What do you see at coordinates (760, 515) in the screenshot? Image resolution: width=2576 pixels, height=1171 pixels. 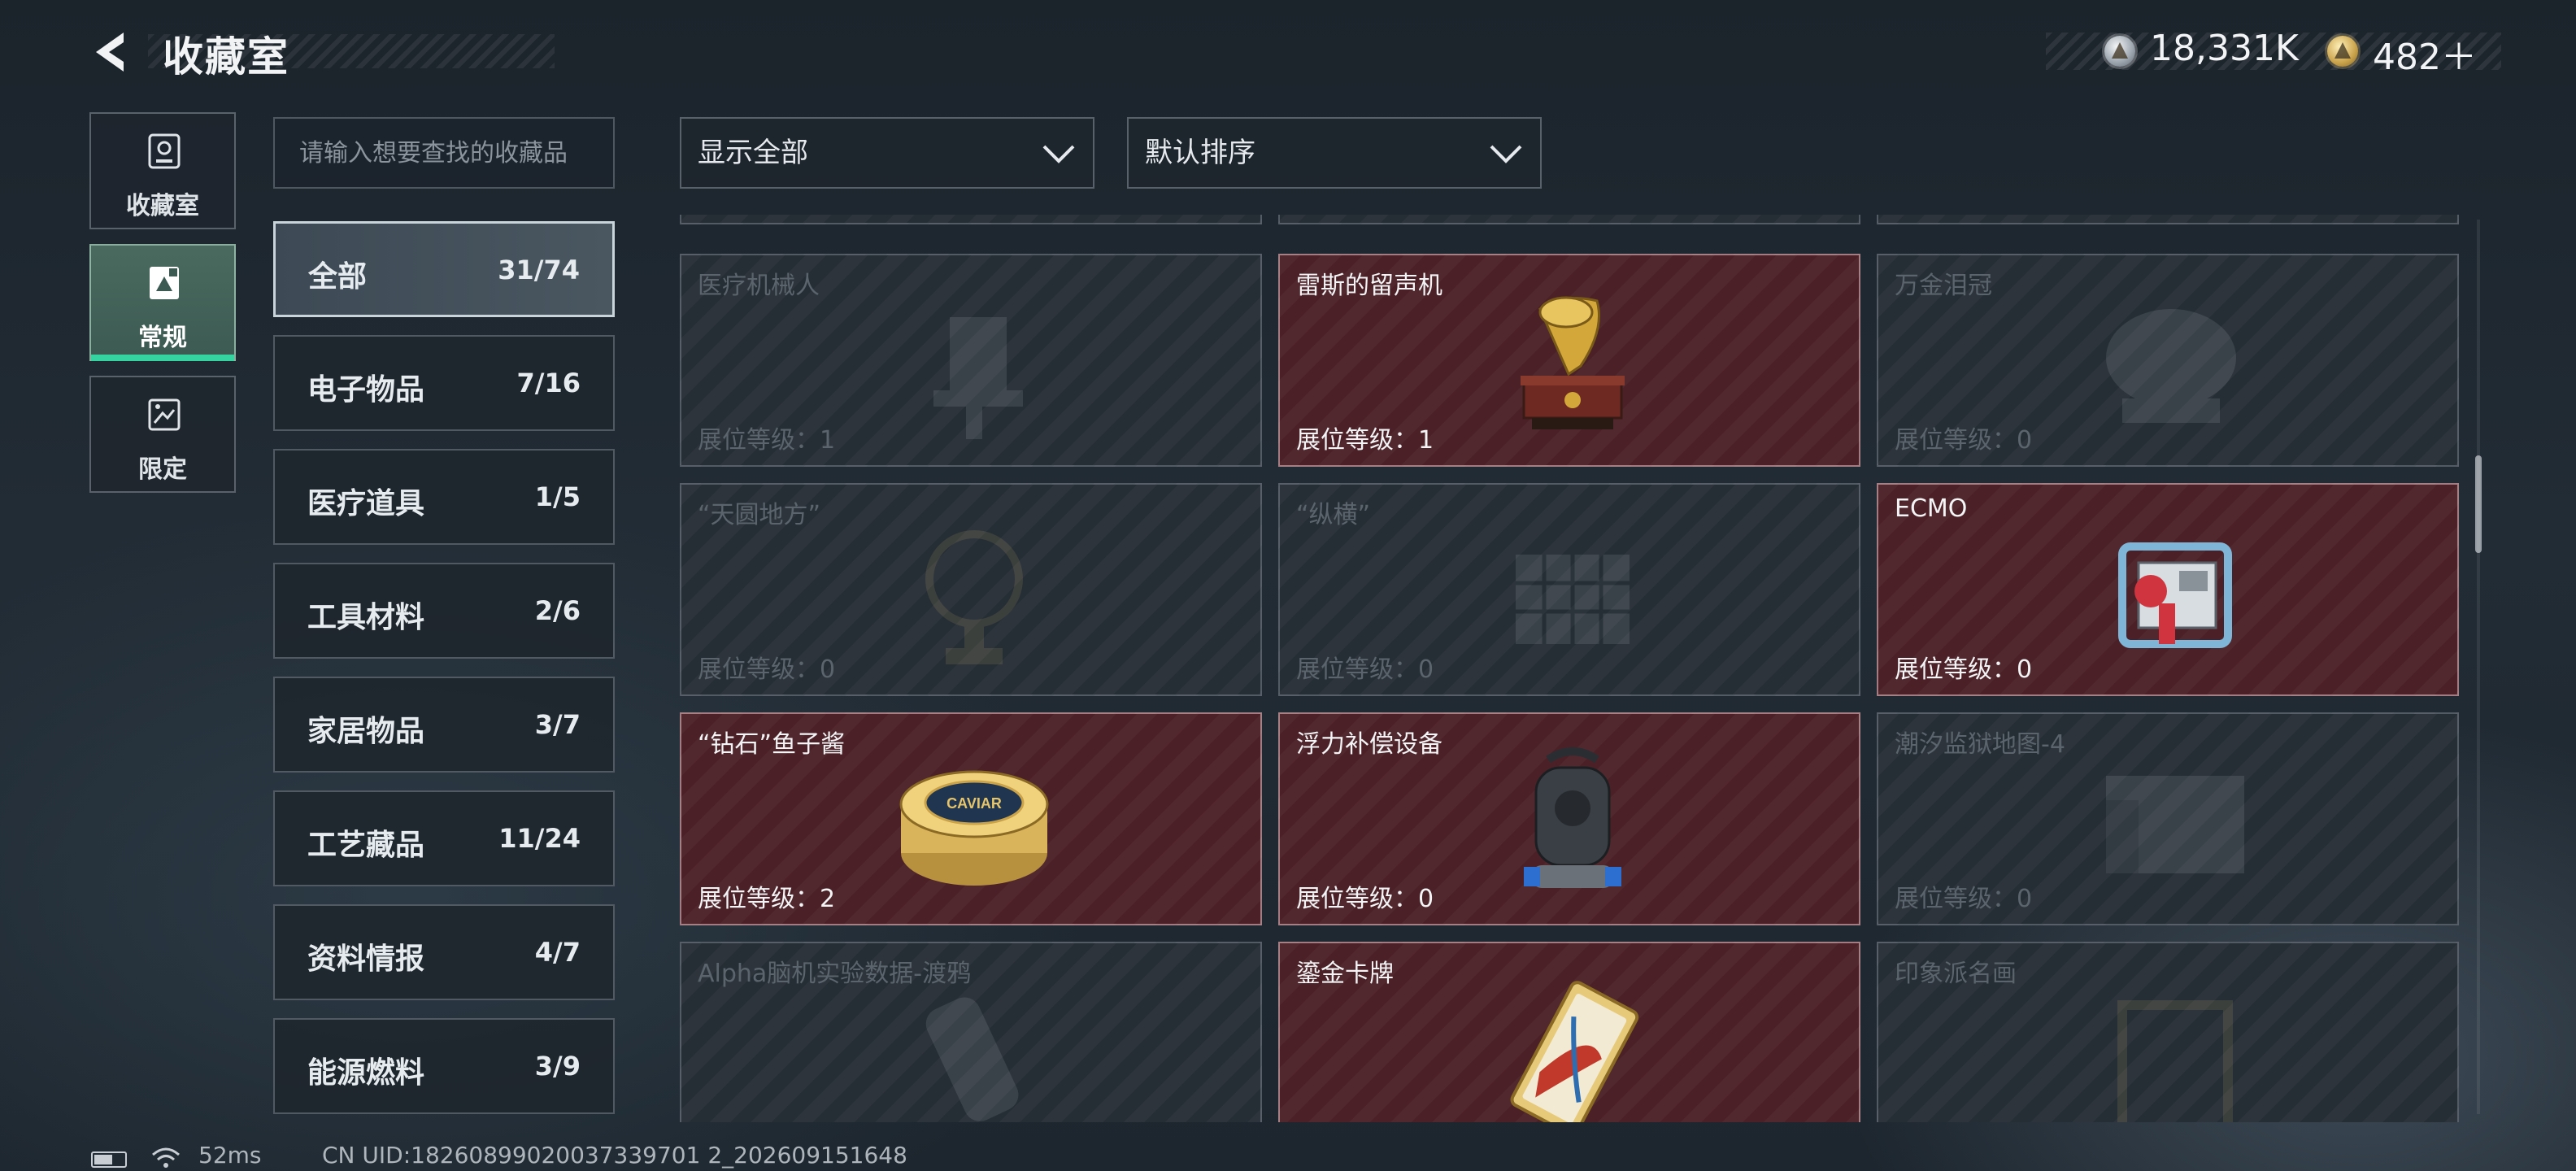 I see `item-name: “天圆地方”` at bounding box center [760, 515].